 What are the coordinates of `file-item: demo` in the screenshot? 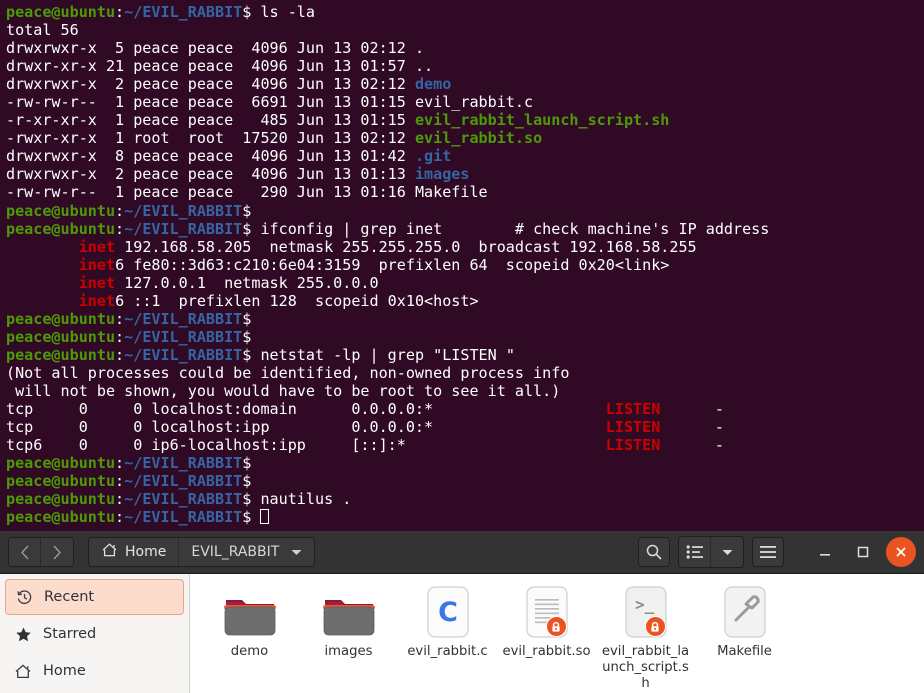 It's located at (249, 621).